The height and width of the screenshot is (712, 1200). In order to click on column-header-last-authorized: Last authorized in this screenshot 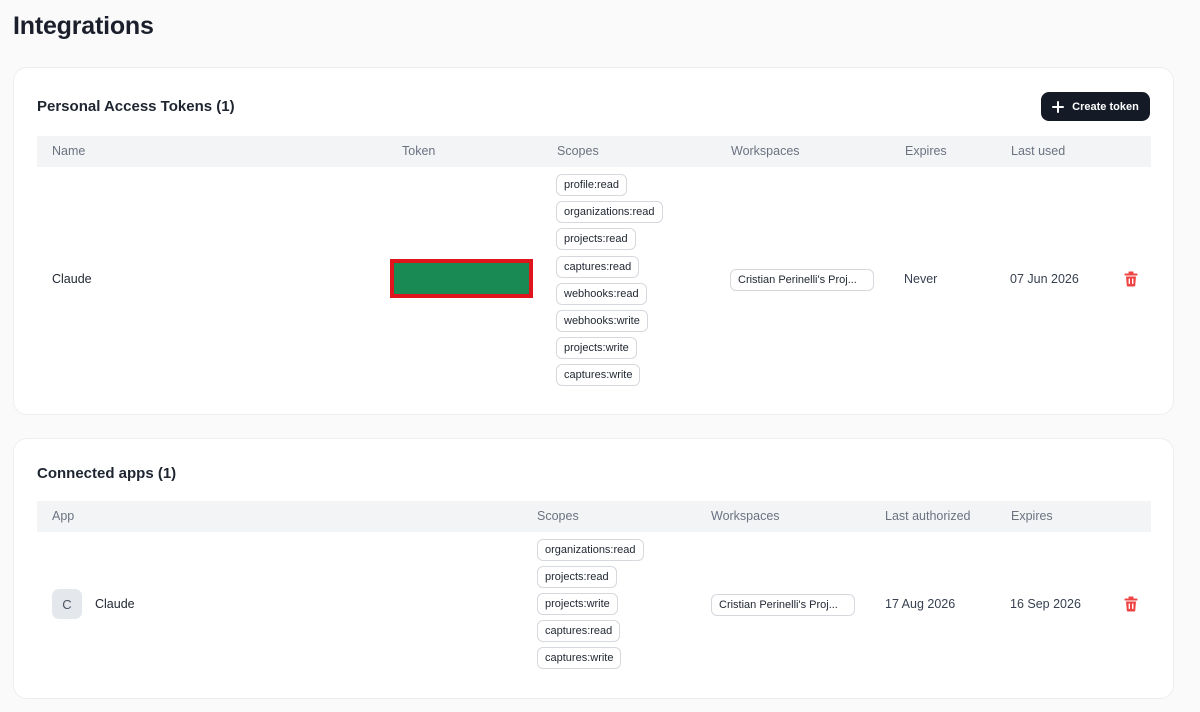, I will do `click(928, 516)`.